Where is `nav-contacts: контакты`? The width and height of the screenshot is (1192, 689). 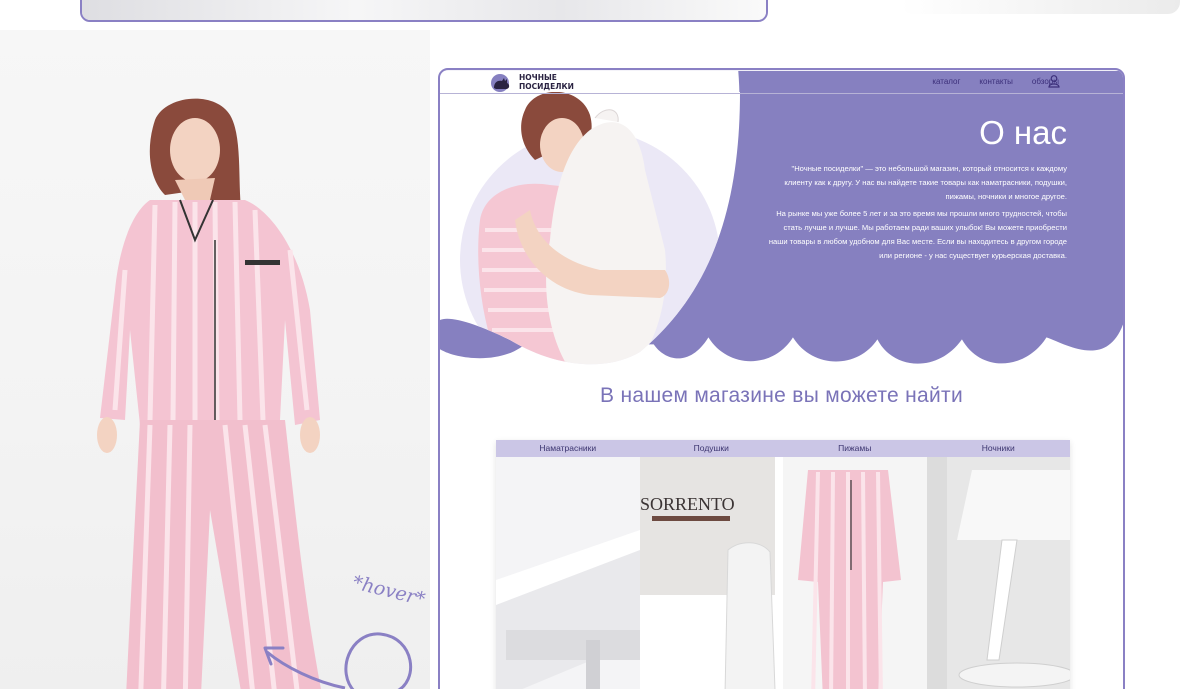
nav-contacts: контакты is located at coordinates (995, 81).